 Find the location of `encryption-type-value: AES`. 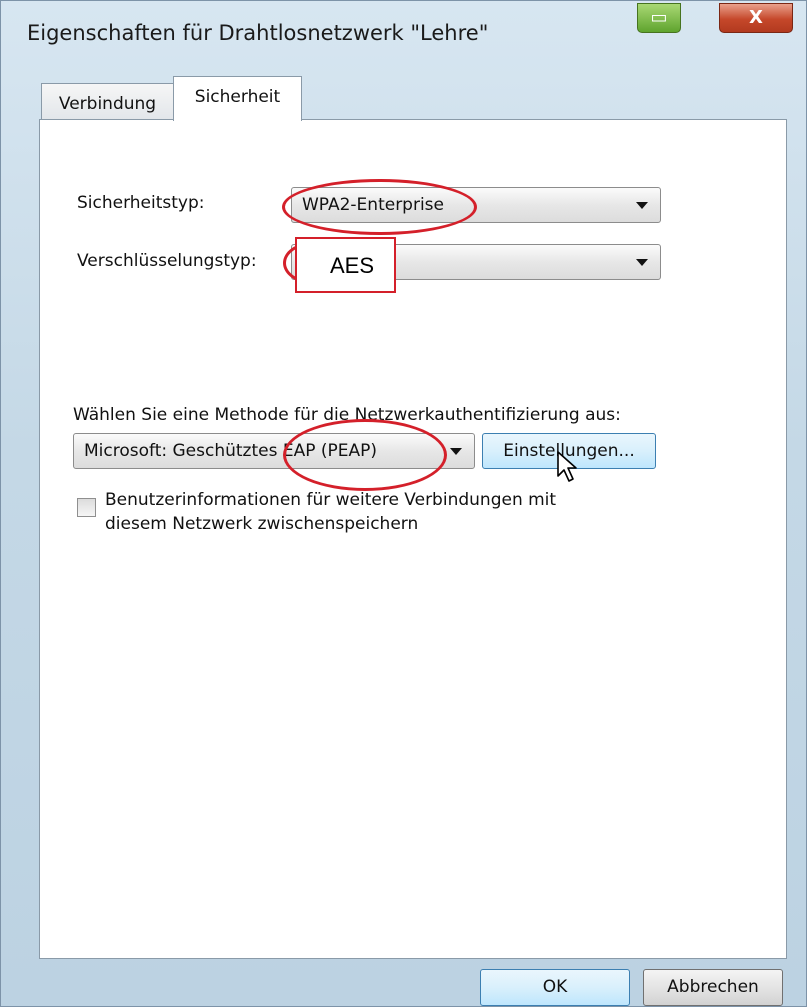

encryption-type-value: AES is located at coordinates (352, 265).